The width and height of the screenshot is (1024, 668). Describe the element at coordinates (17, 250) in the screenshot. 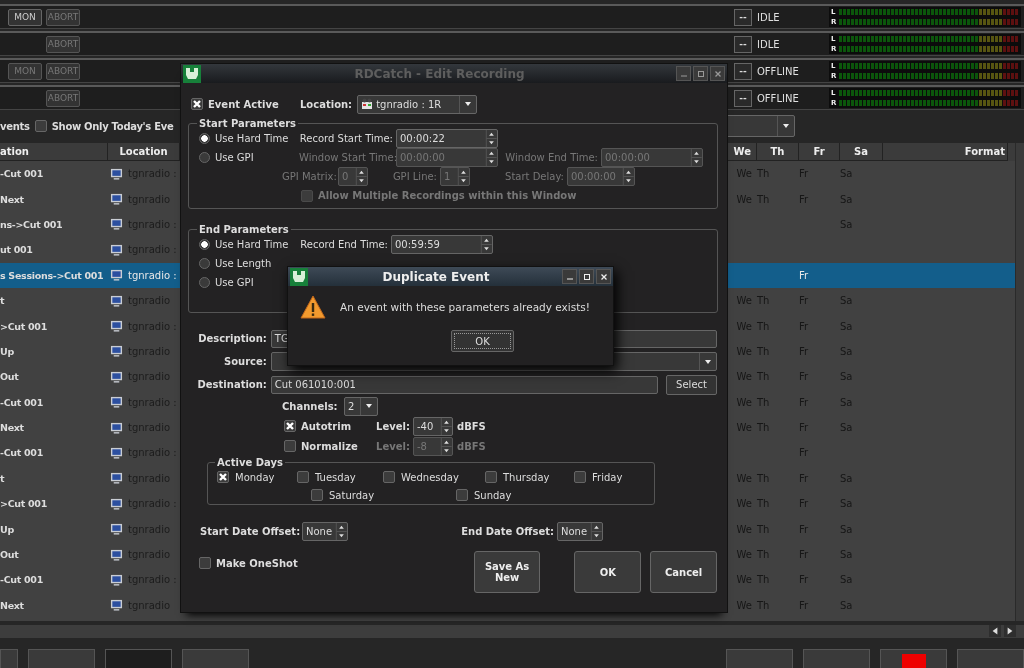

I see `table-cell-text: ut 001` at that location.